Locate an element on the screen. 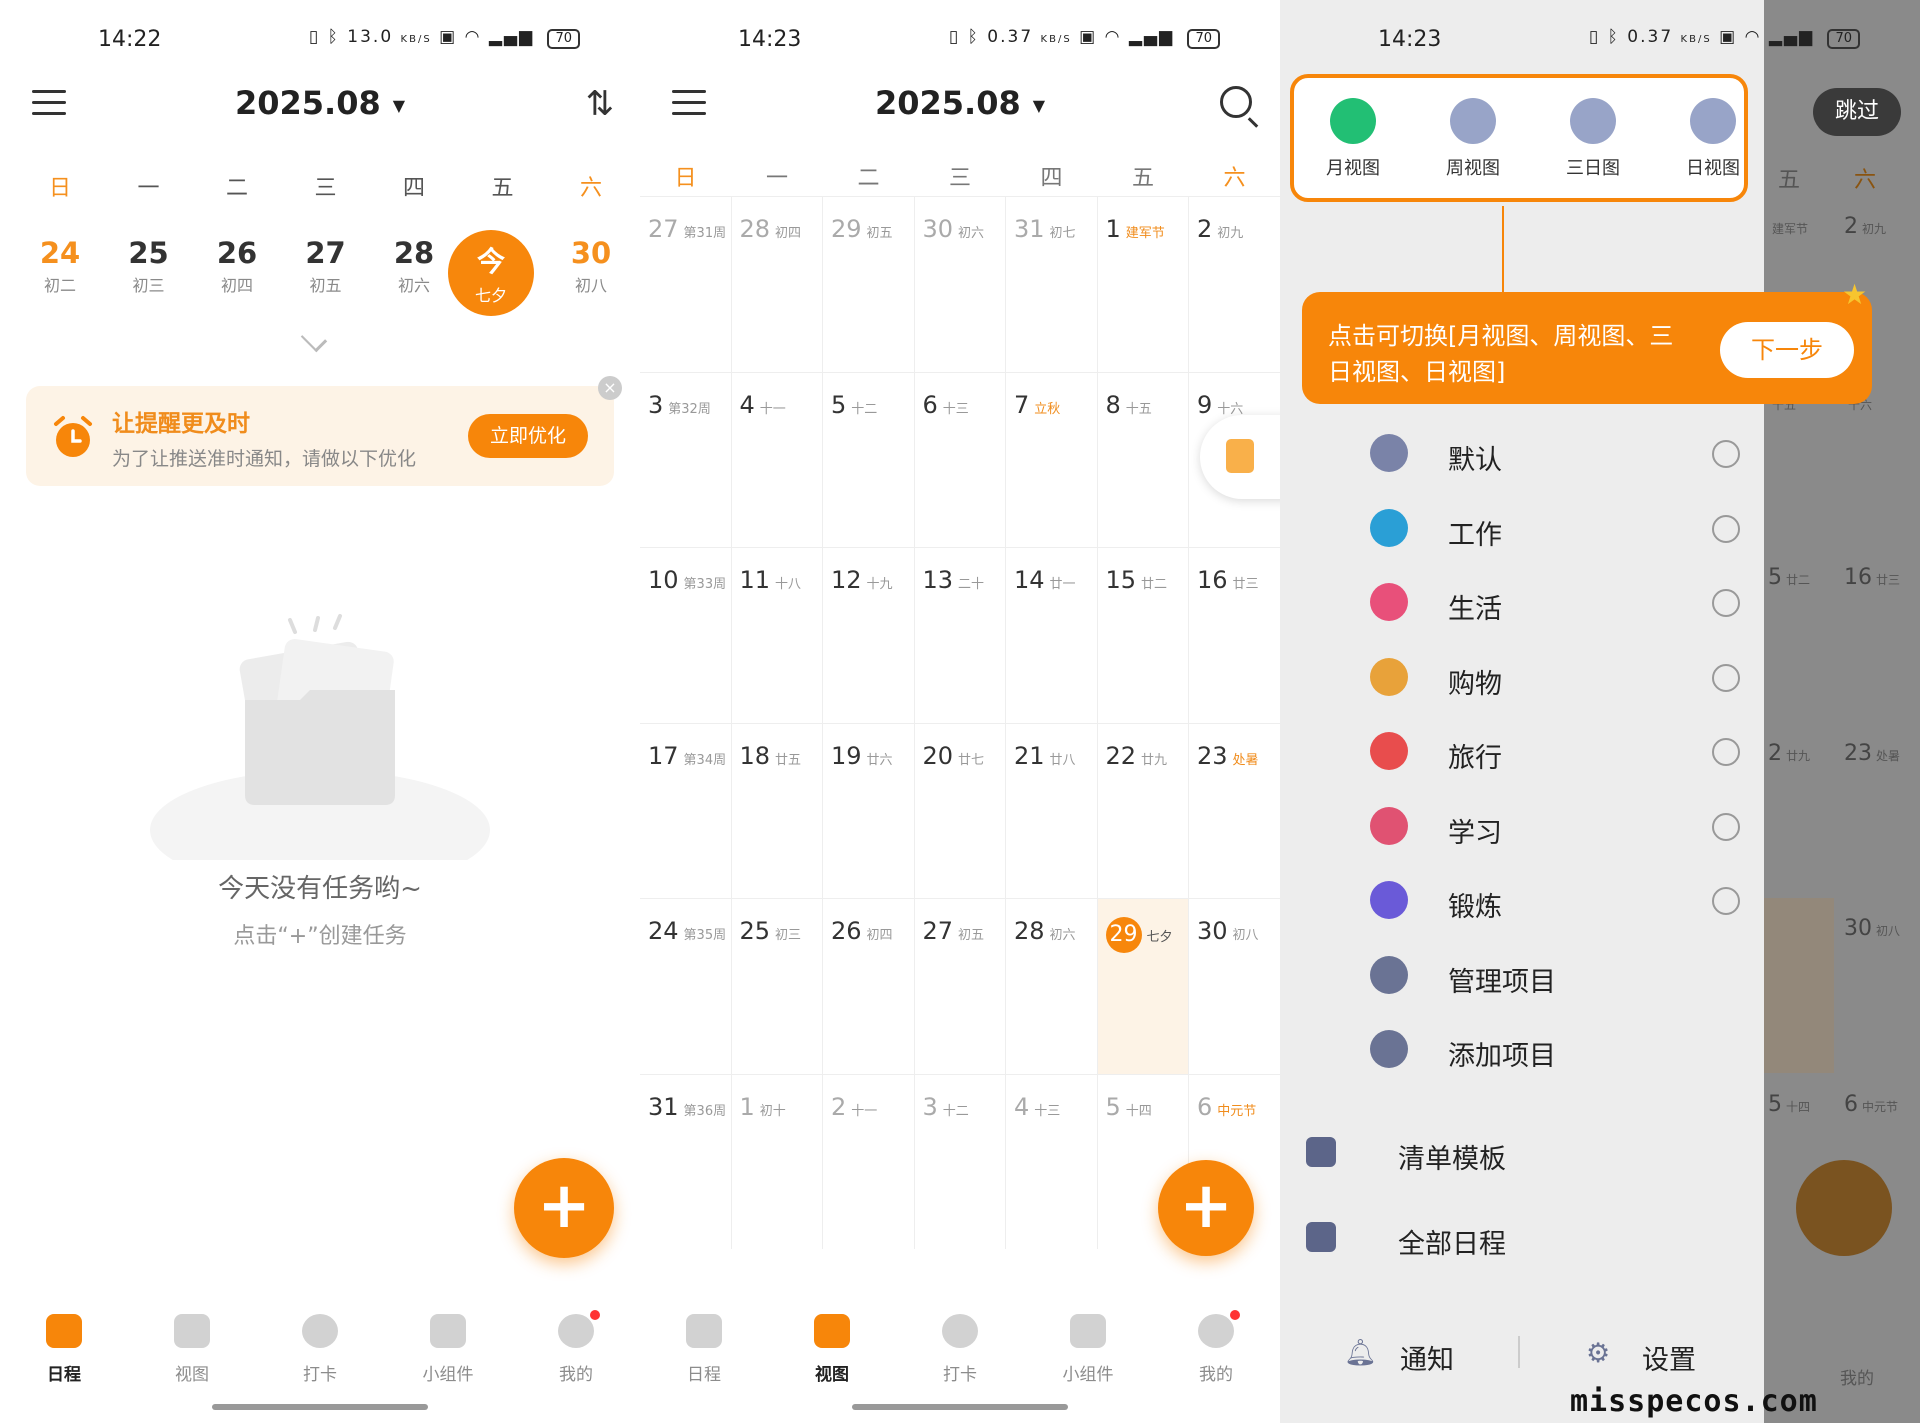 The image size is (1920, 1423). day-cell: 27 初五 is located at coordinates (326, 266).